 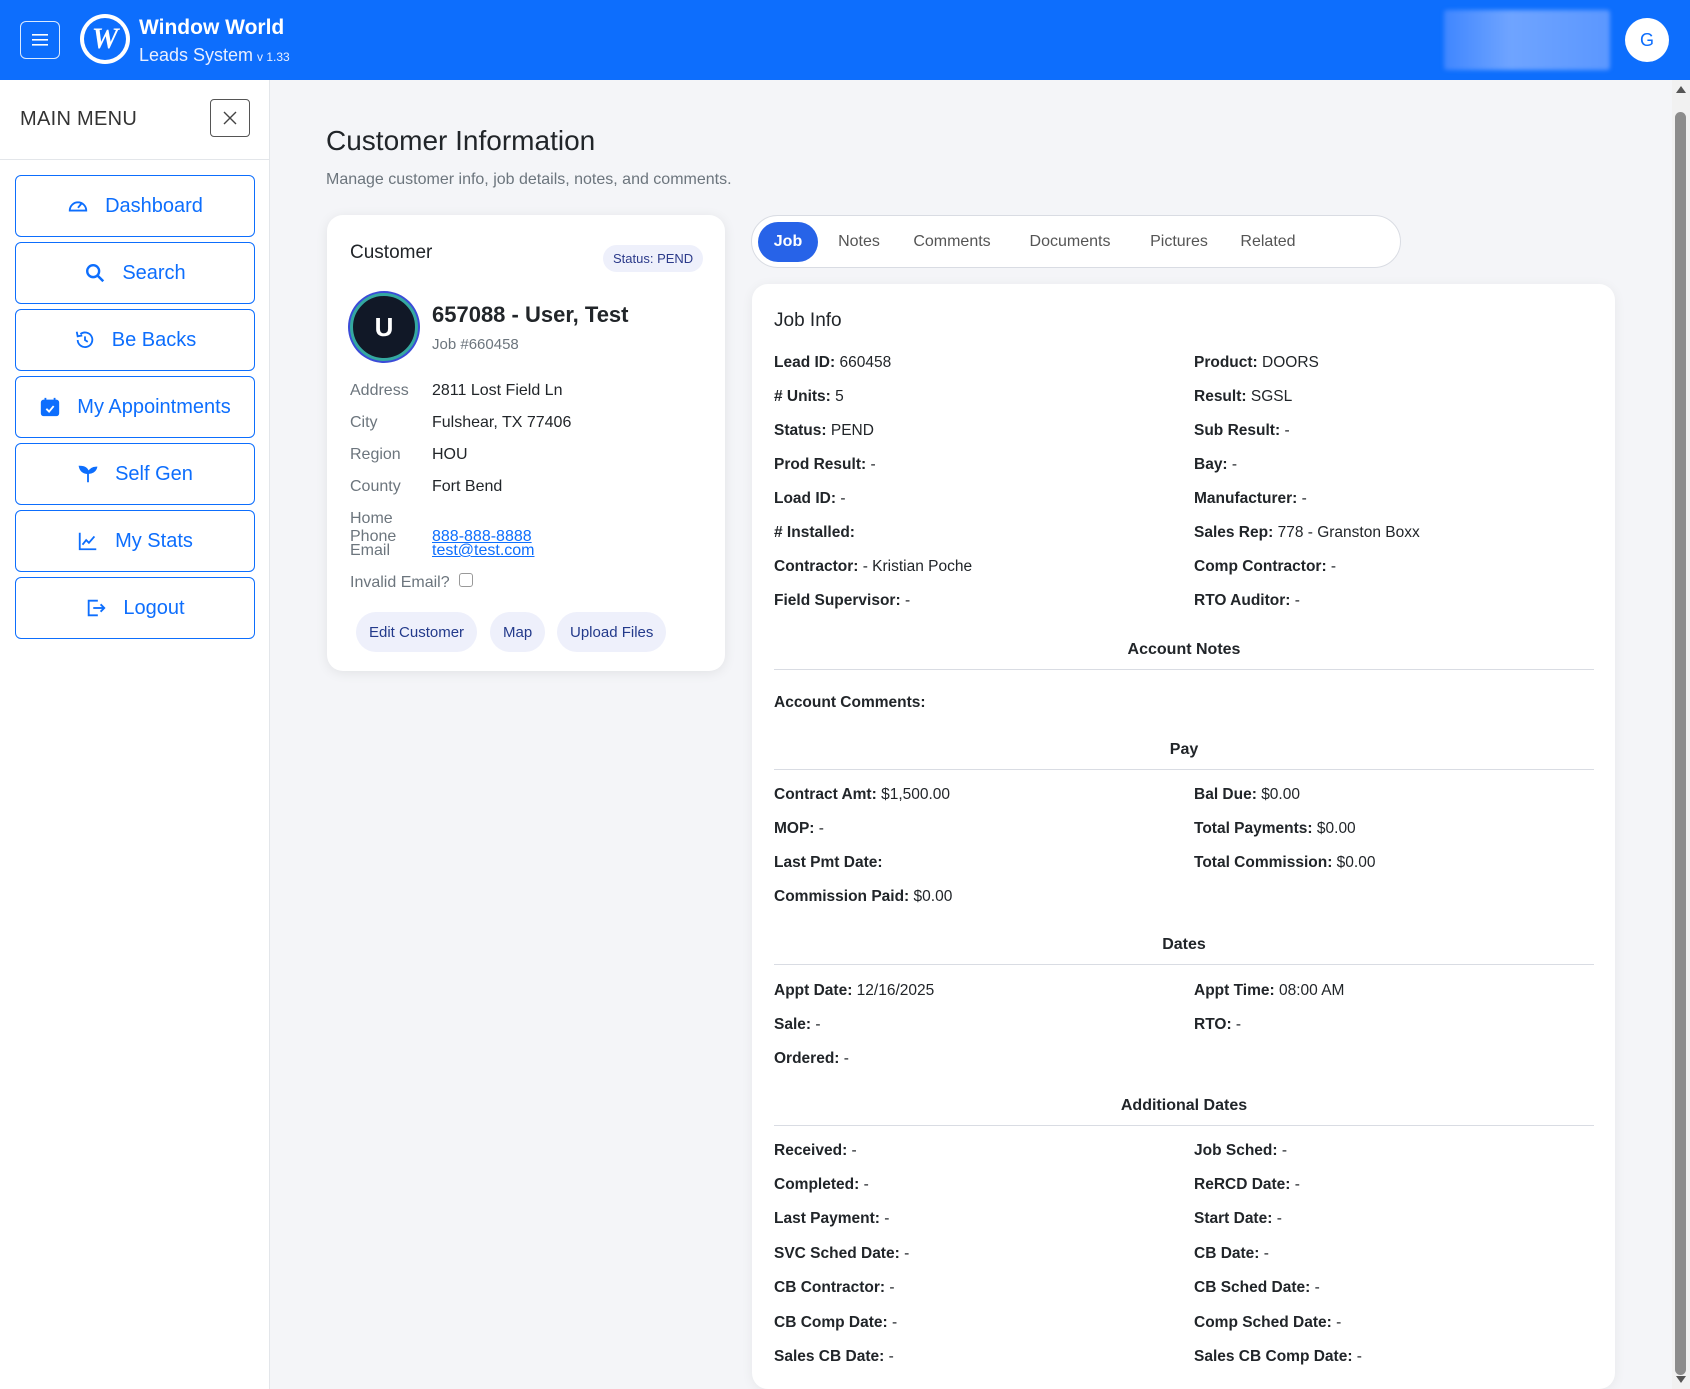 What do you see at coordinates (788, 242) in the screenshot?
I see `tab-job: Job` at bounding box center [788, 242].